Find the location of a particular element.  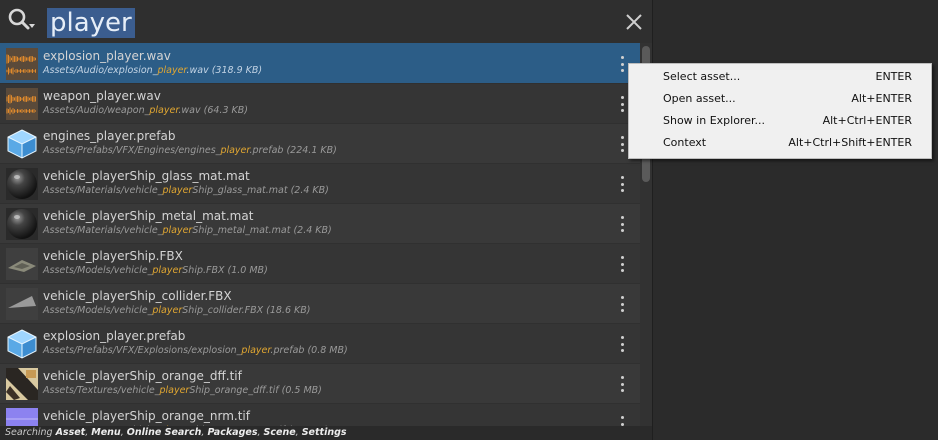

menu-item-shortcut: Alt+Ctrl+ENTER is located at coordinates (867, 120).